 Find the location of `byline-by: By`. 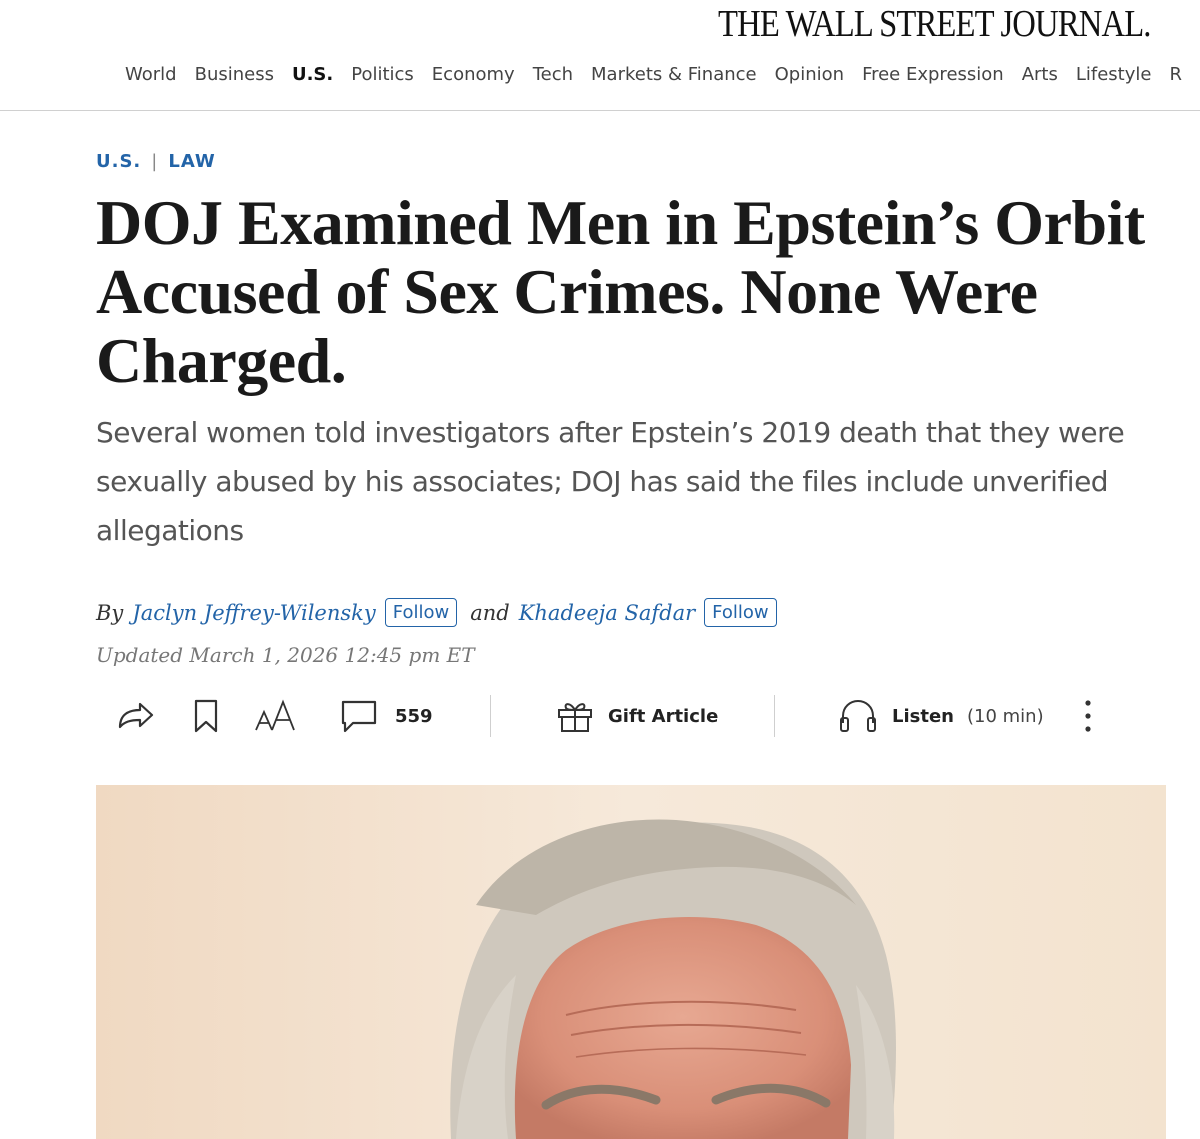

byline-by: By is located at coordinates (110, 612).